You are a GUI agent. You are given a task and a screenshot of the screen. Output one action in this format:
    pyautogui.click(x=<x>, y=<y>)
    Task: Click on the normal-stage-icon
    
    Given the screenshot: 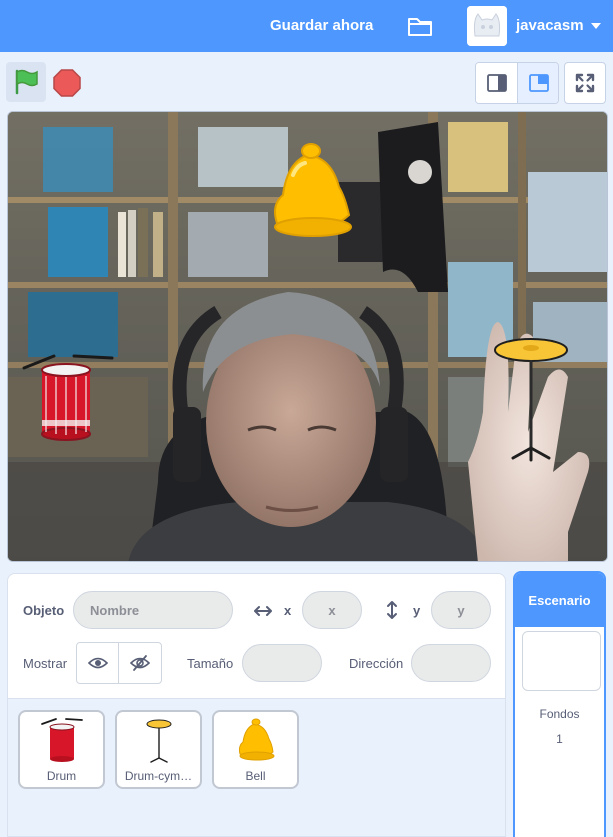 What is the action you would take?
    pyautogui.click(x=539, y=83)
    